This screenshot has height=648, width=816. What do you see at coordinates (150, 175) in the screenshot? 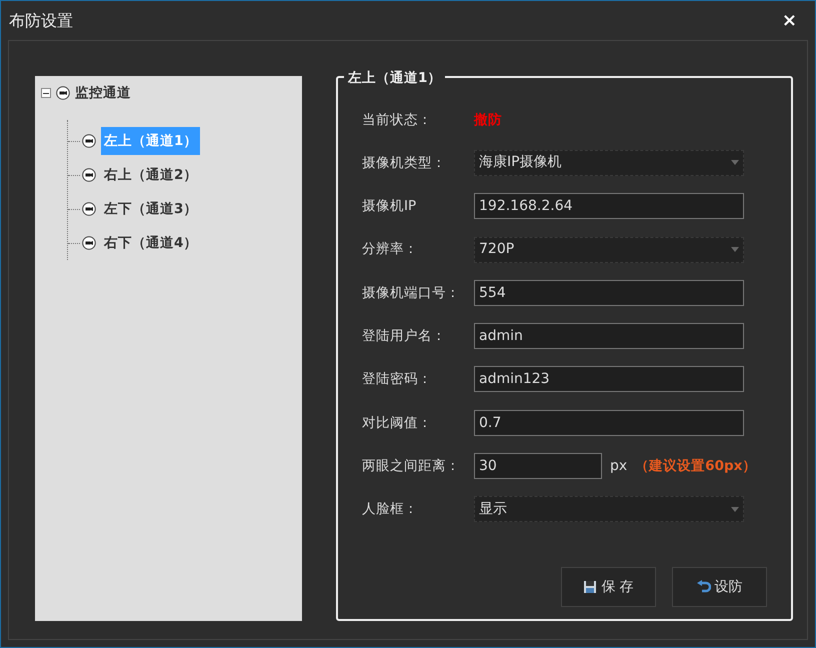
I see `tree-item: 右上（通道2）` at bounding box center [150, 175].